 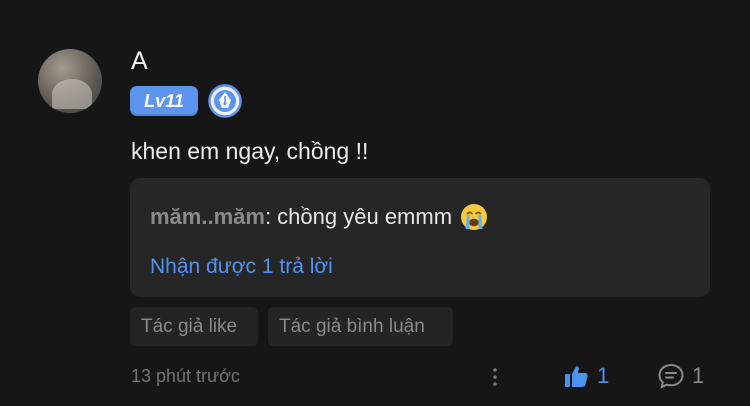 I want to click on pen-nib-badge-icon, so click(x=225, y=101).